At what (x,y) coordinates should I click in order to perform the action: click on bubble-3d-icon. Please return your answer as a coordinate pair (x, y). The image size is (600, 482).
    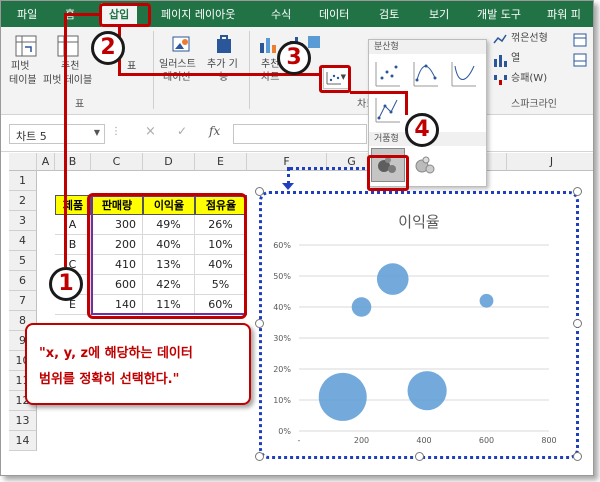
    Looking at the image, I should click on (425, 165).